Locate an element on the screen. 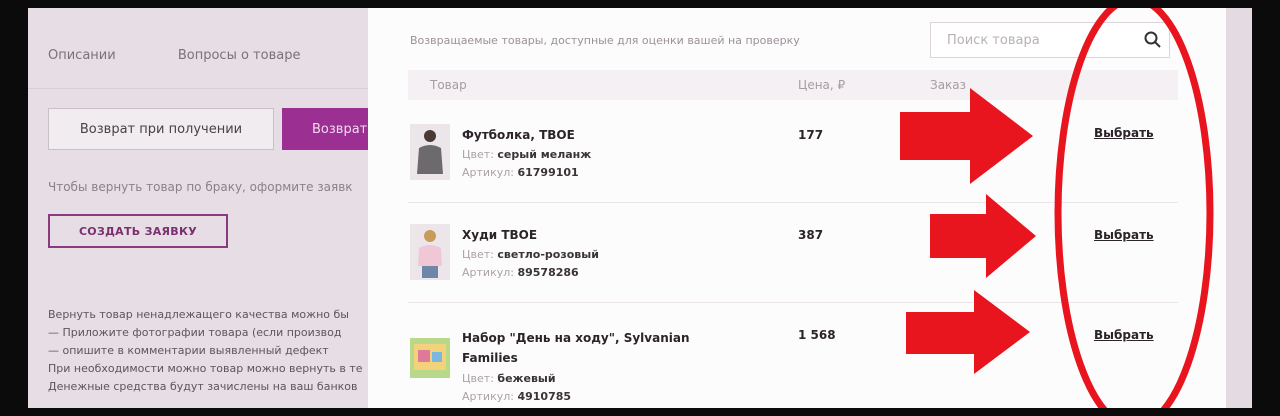  product-name-line: Набор "День на ходу", Sylvanian is located at coordinates (576, 338).